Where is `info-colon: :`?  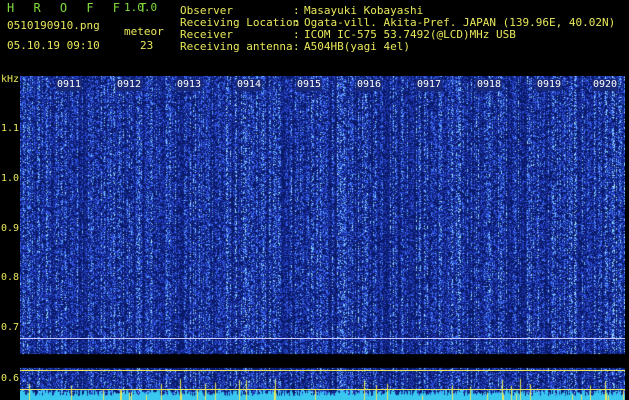
info-colon: : is located at coordinates (296, 46).